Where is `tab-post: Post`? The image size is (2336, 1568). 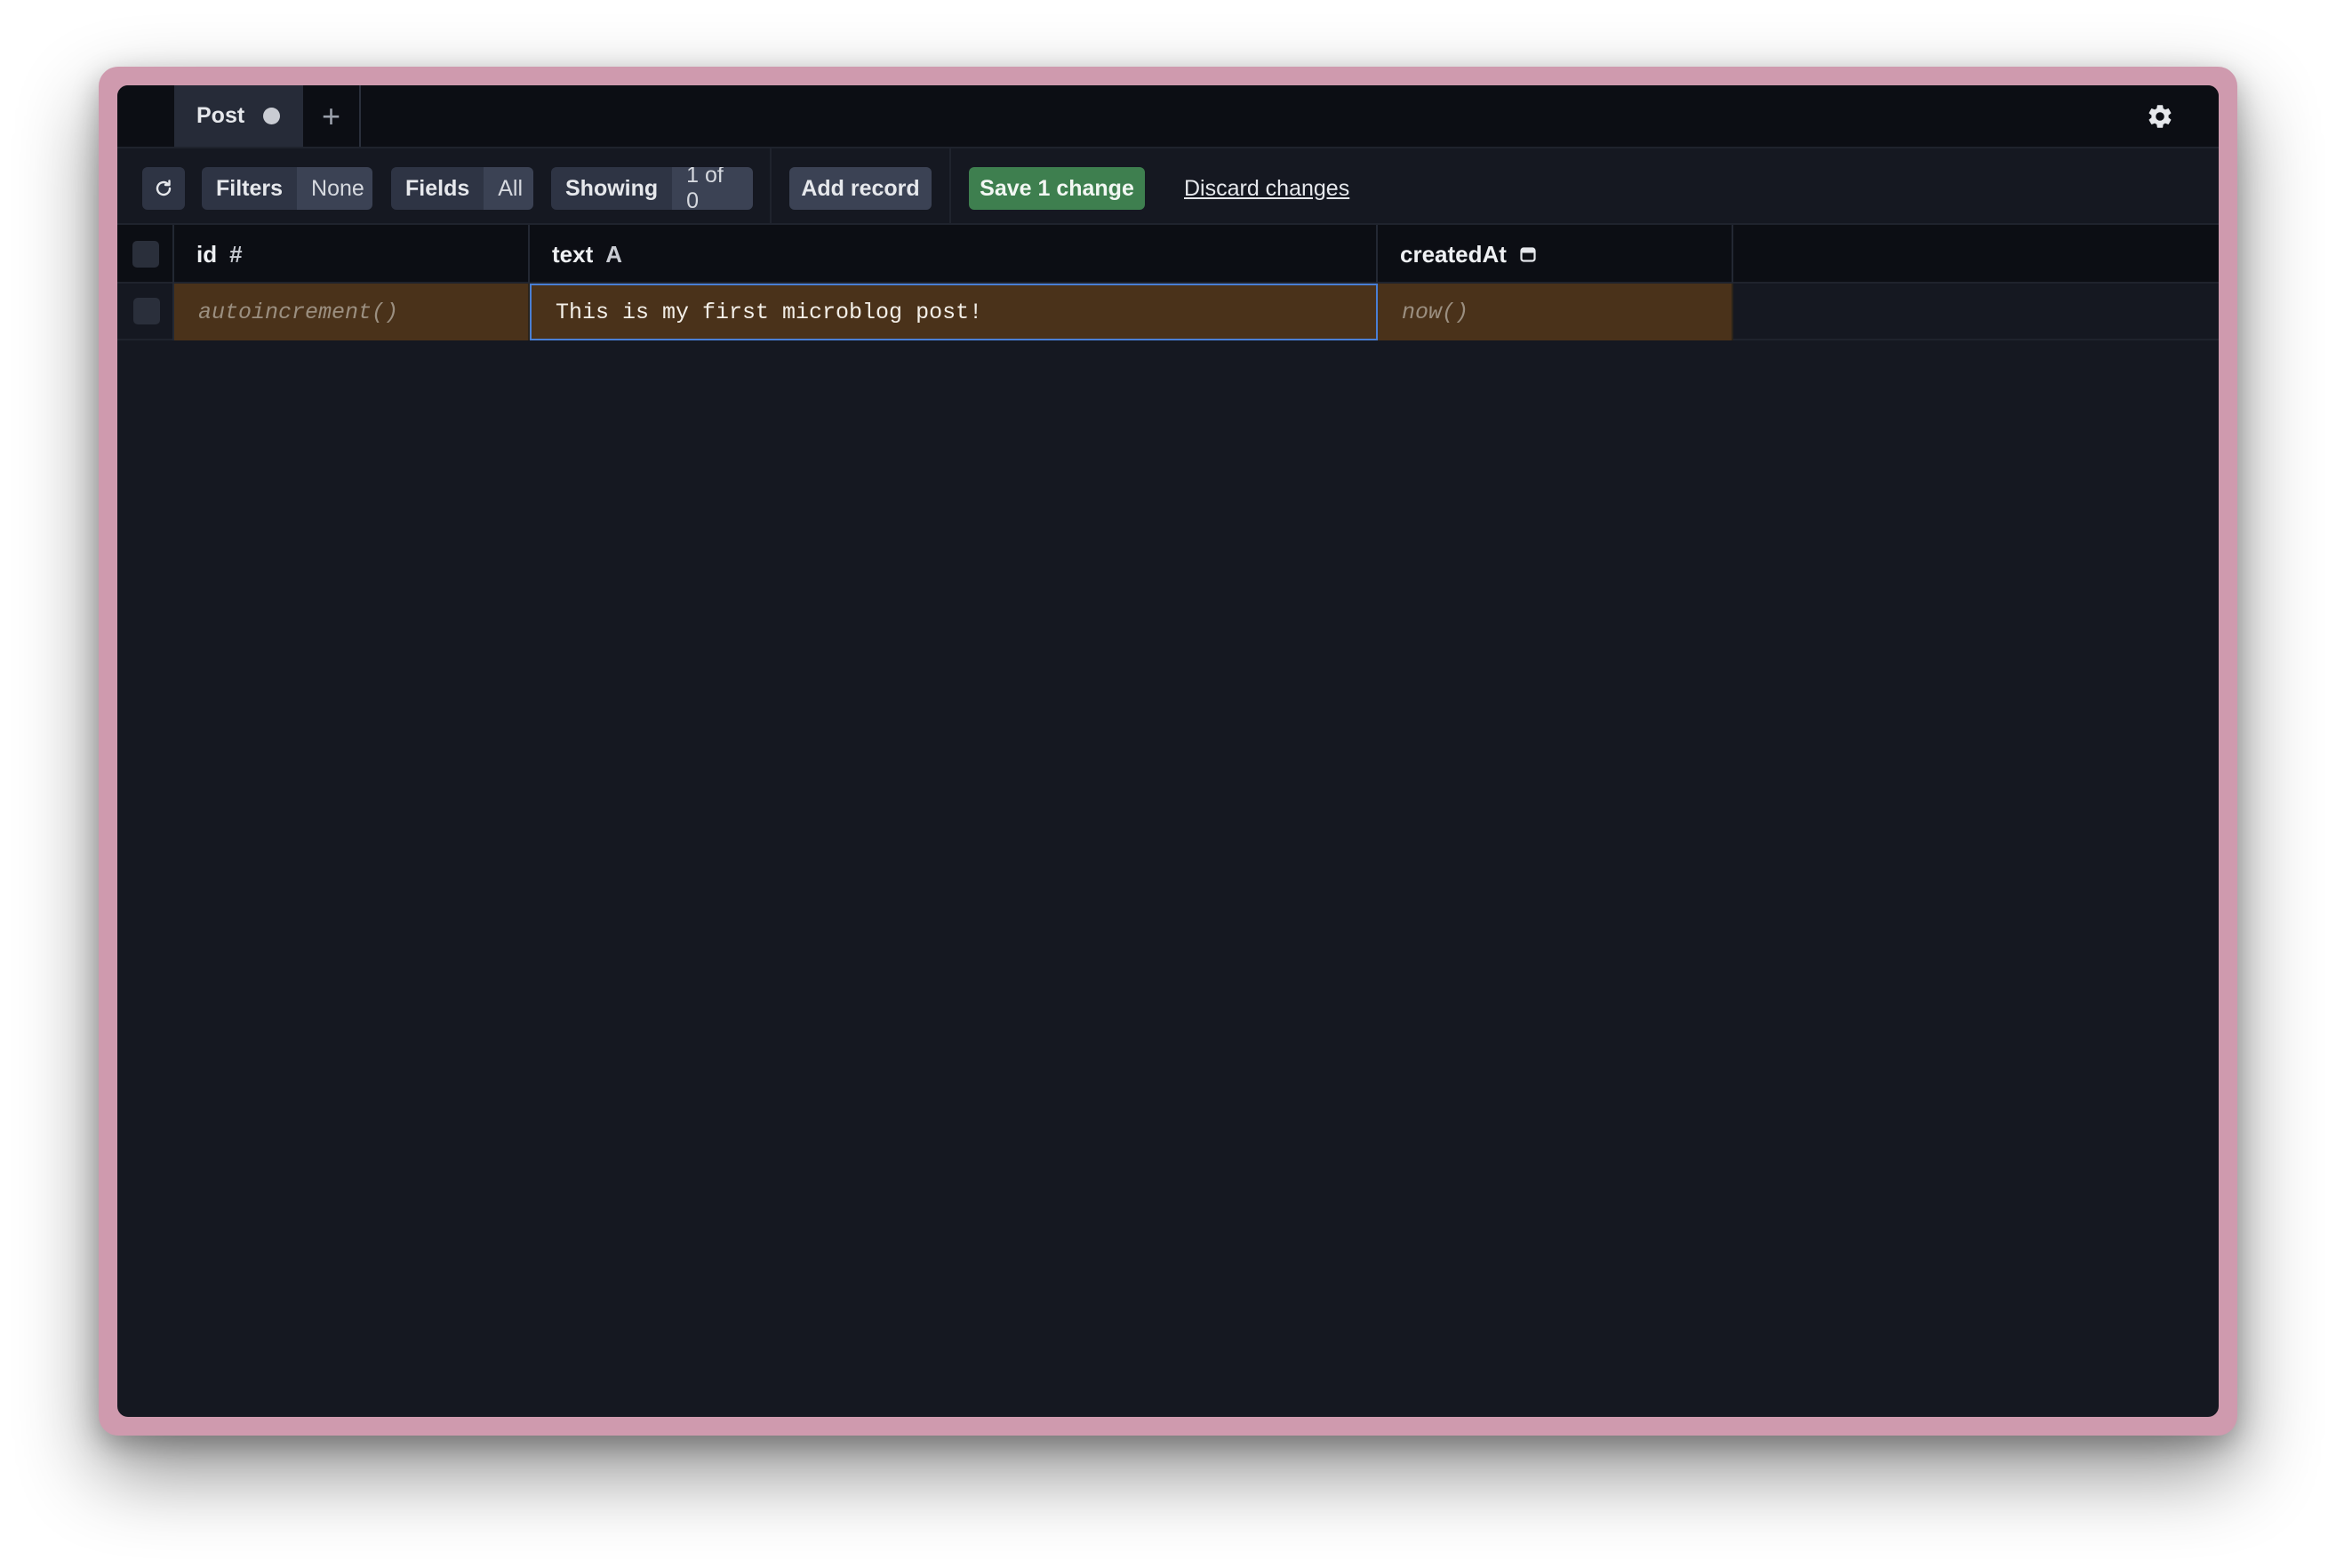 tab-post: Post is located at coordinates (238, 116).